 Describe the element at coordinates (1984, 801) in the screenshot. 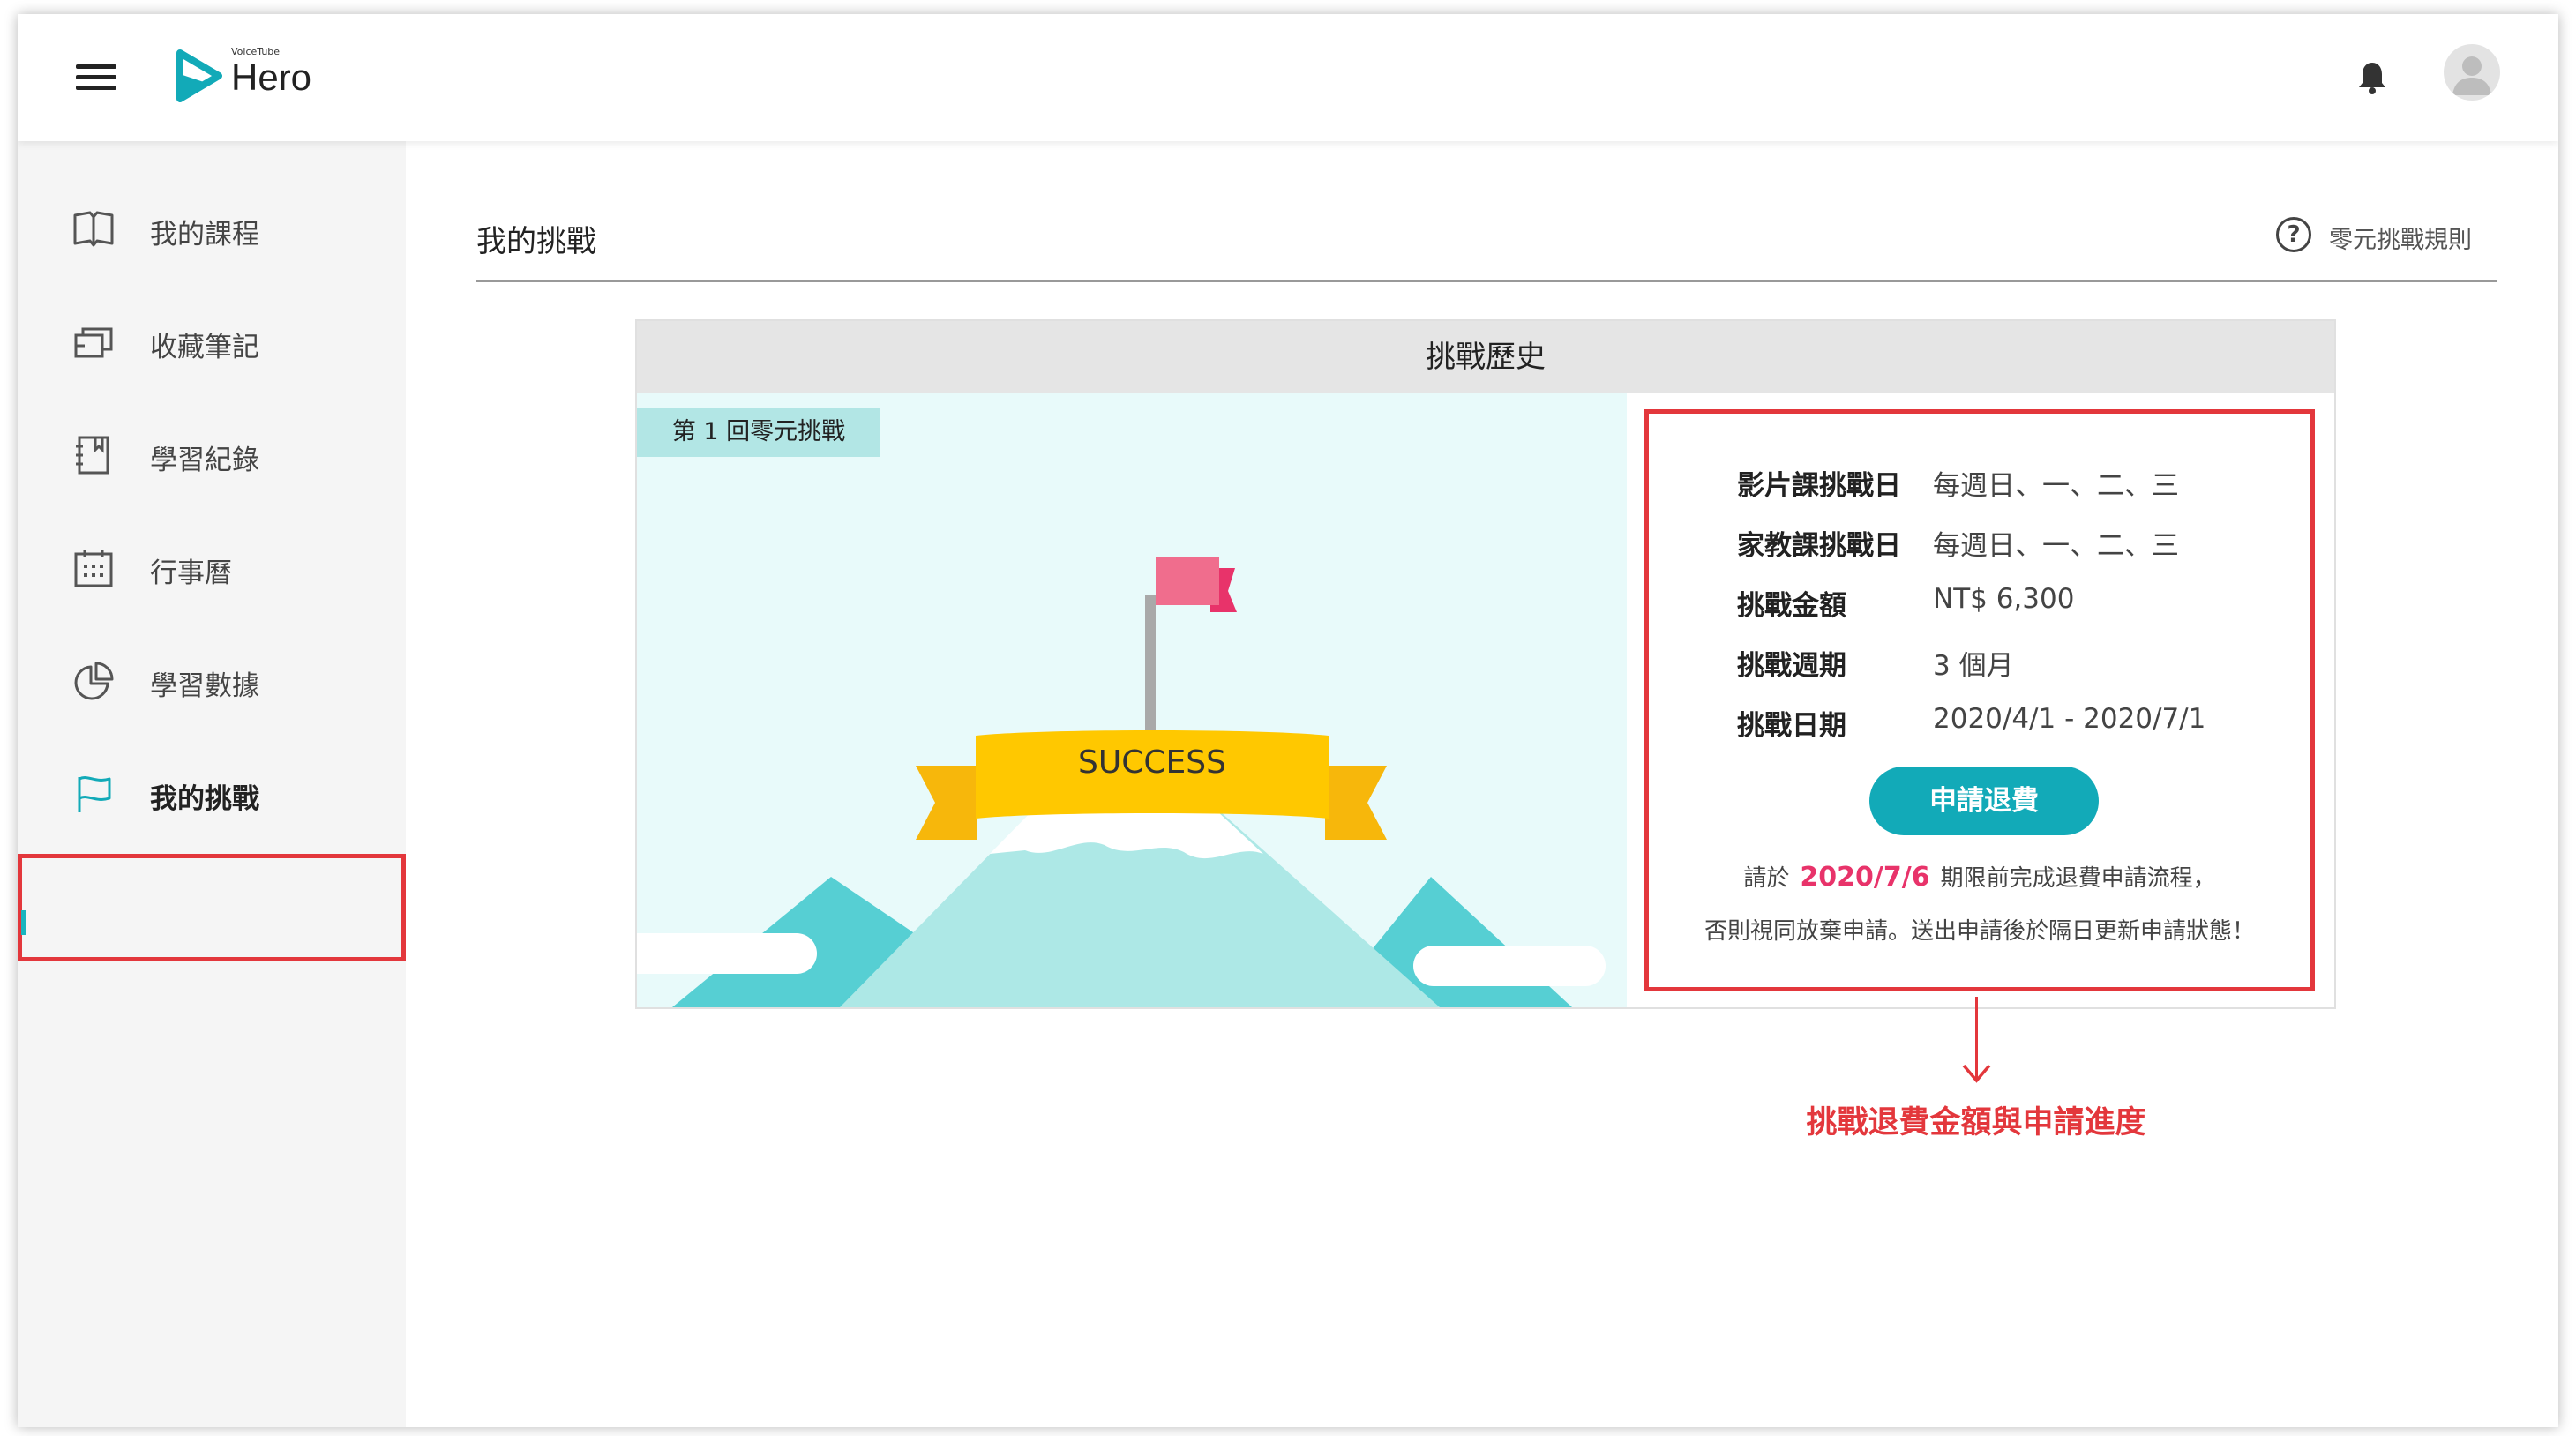

I see `refund-button: 申請退費` at that location.